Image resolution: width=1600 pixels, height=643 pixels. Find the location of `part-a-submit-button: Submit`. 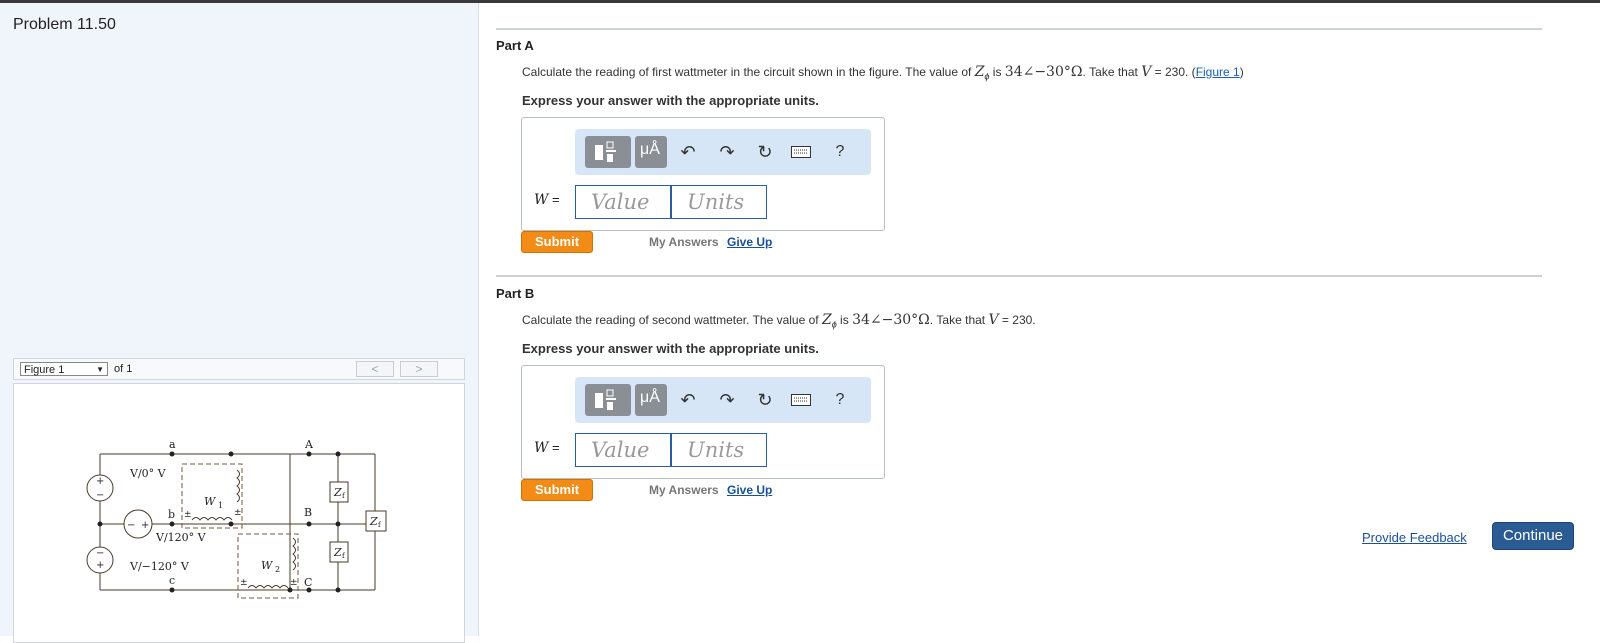

part-a-submit-button: Submit is located at coordinates (557, 242).